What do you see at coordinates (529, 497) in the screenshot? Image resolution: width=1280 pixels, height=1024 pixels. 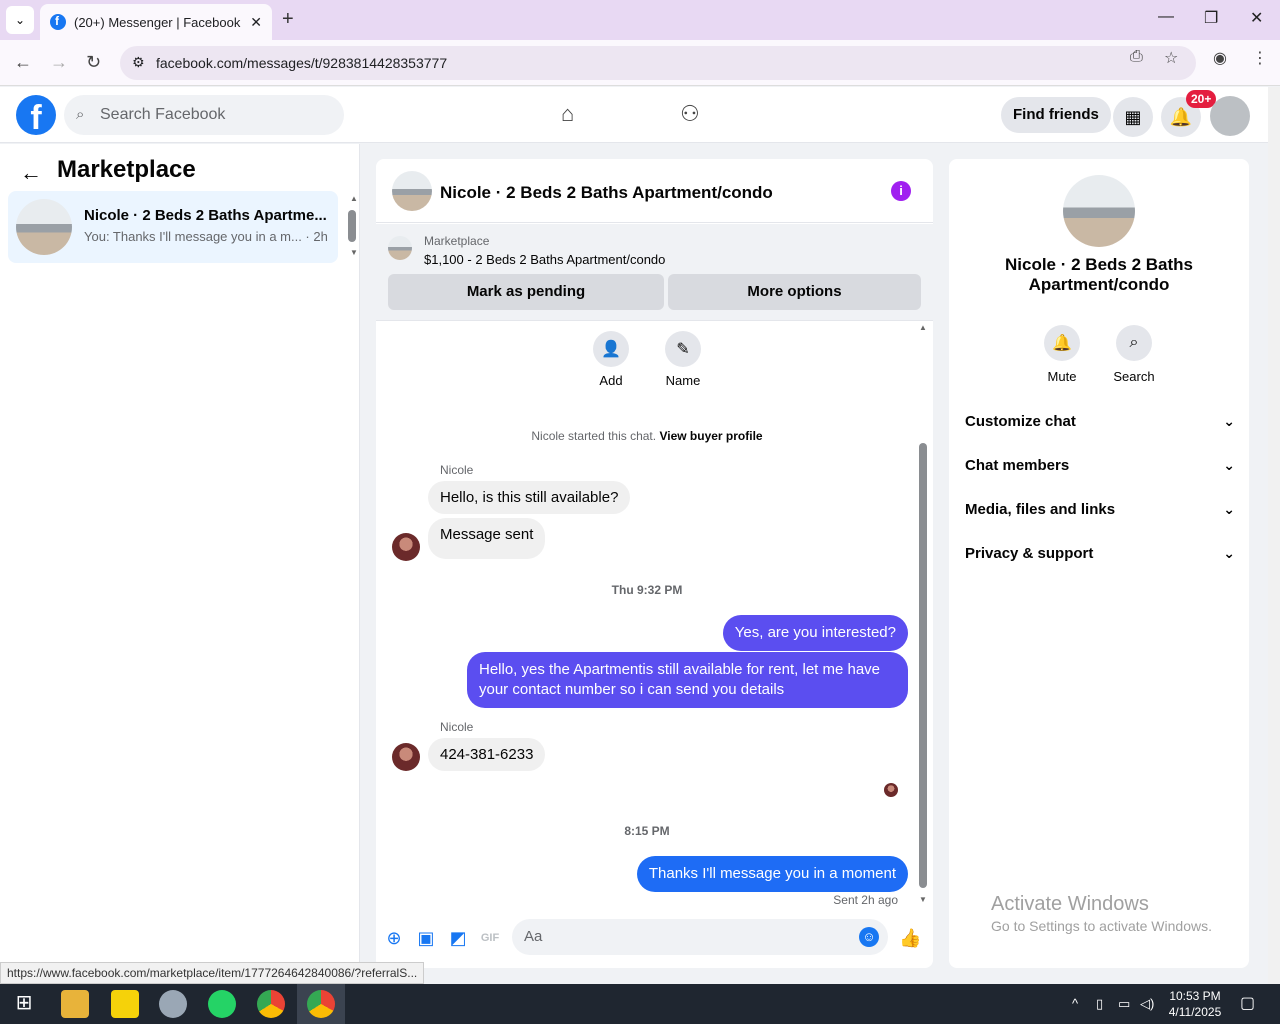 I see `message-bubble: Hello, is this still available?` at bounding box center [529, 497].